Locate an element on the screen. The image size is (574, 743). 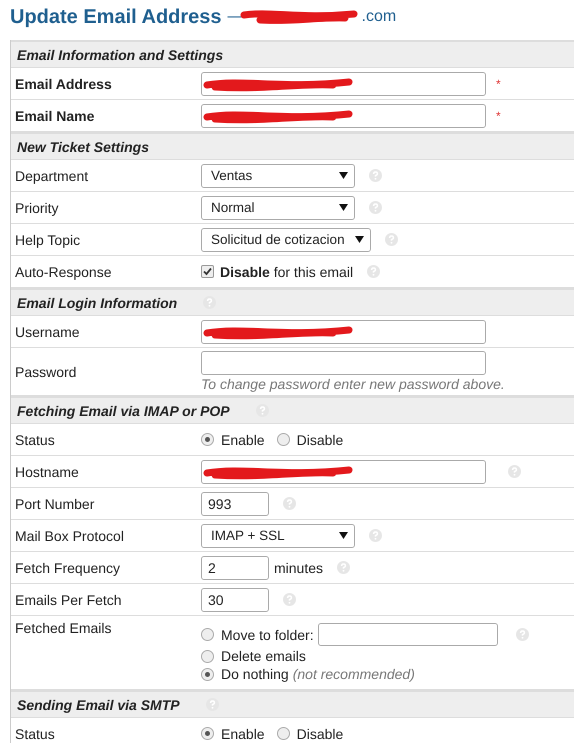
input-field: 993 is located at coordinates (235, 504).